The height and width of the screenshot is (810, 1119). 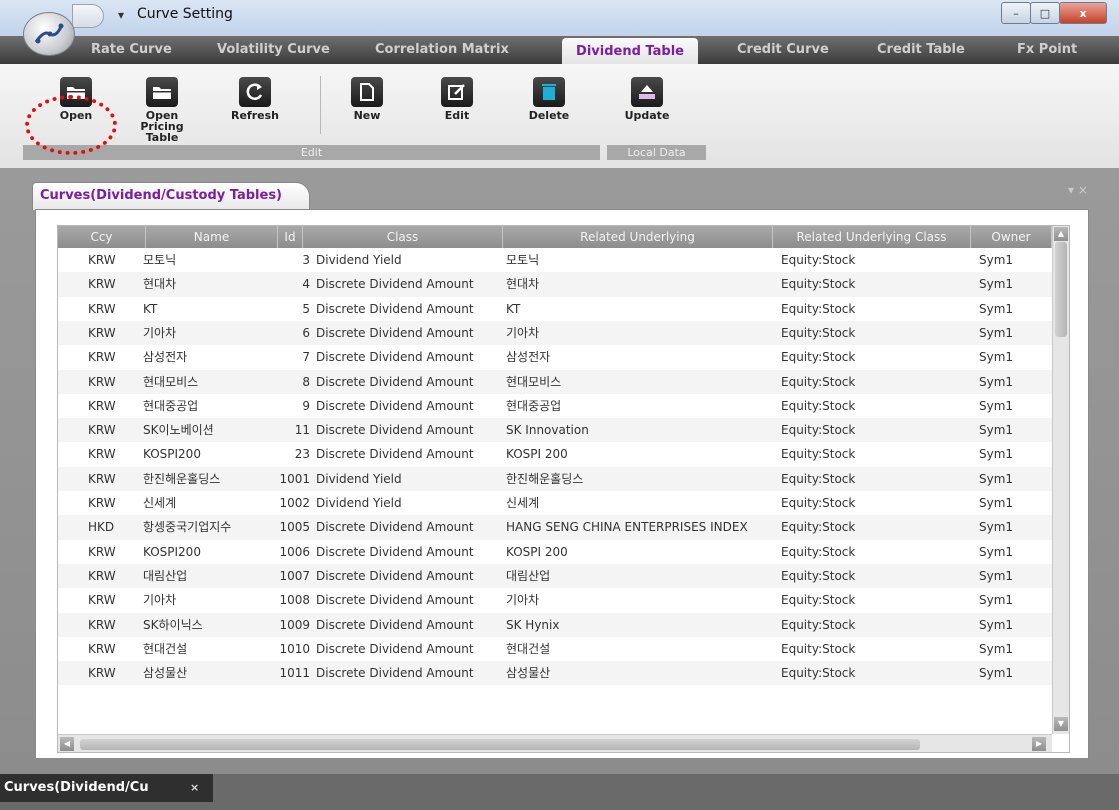 I want to click on open-pricing-table-button: Open Pricing Table, so click(x=162, y=110).